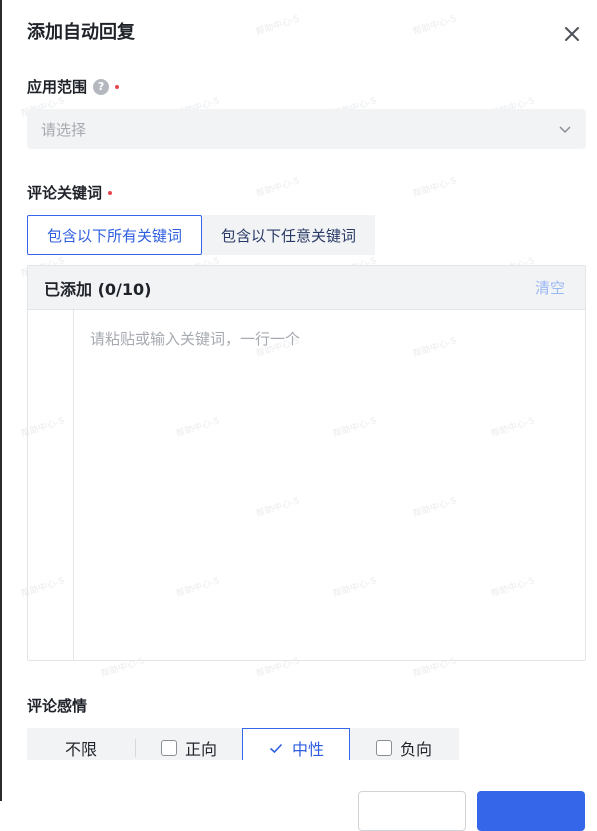 The width and height of the screenshot is (597, 831). What do you see at coordinates (195, 339) in the screenshot?
I see `keyword-input-placeholder: 请粘贴或输入关键词，一行一个` at bounding box center [195, 339].